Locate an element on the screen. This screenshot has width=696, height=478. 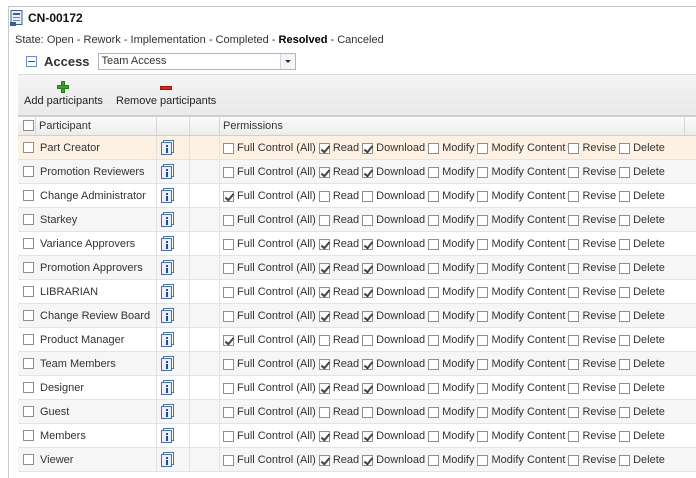
add-participants-button: Add participants is located at coordinates (63, 93).